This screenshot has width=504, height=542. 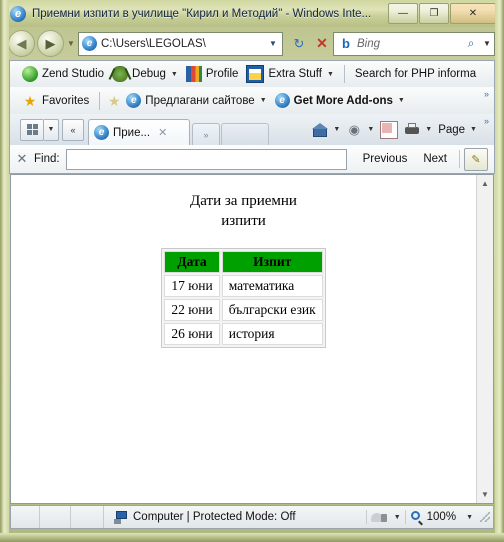 I want to click on vertical-scrollbar: ▲ ▼, so click(x=484, y=339).